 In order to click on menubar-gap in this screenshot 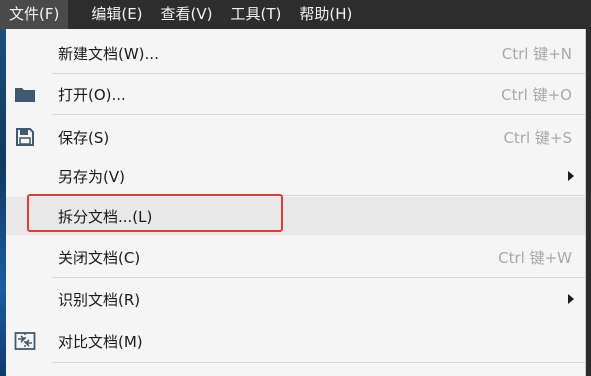, I will do `click(75, 14)`.